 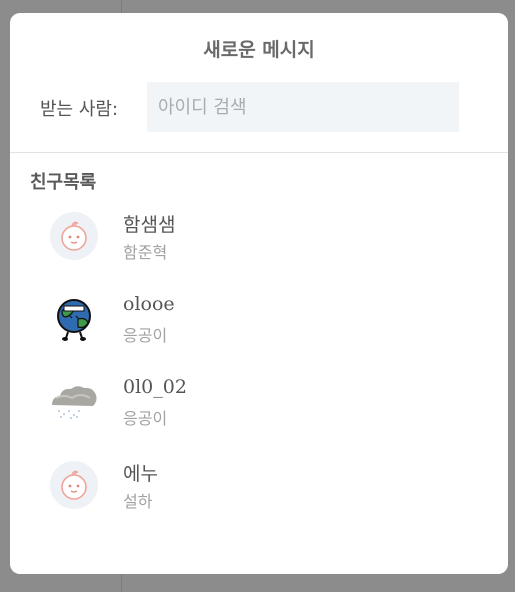 What do you see at coordinates (145, 252) in the screenshot?
I see `friend-subtext: 함준혁` at bounding box center [145, 252].